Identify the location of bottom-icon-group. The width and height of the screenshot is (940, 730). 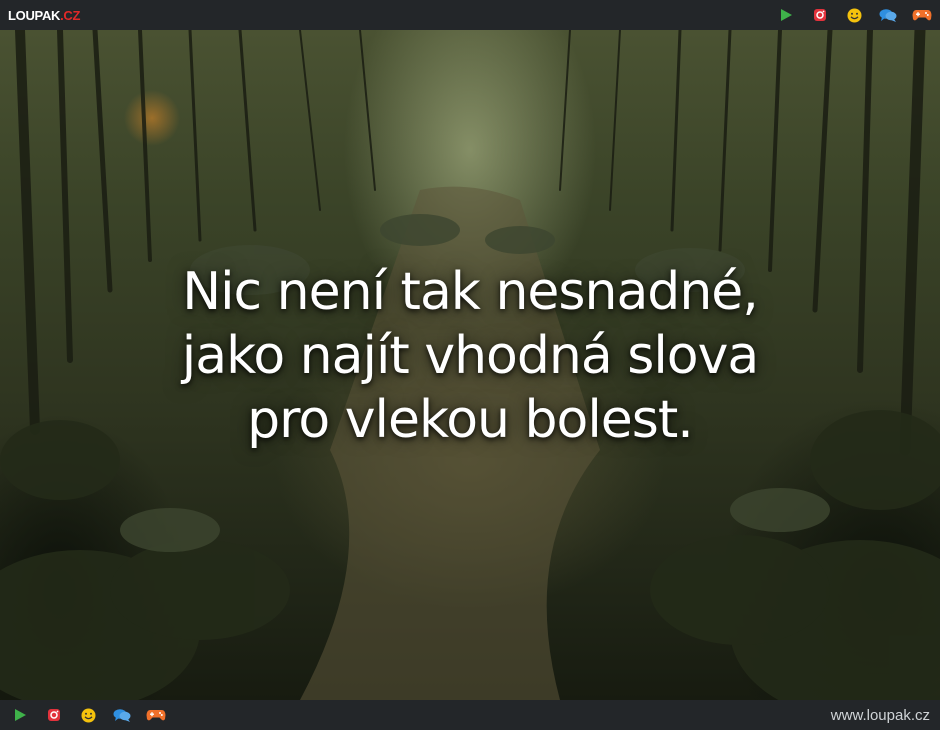
(88, 715).